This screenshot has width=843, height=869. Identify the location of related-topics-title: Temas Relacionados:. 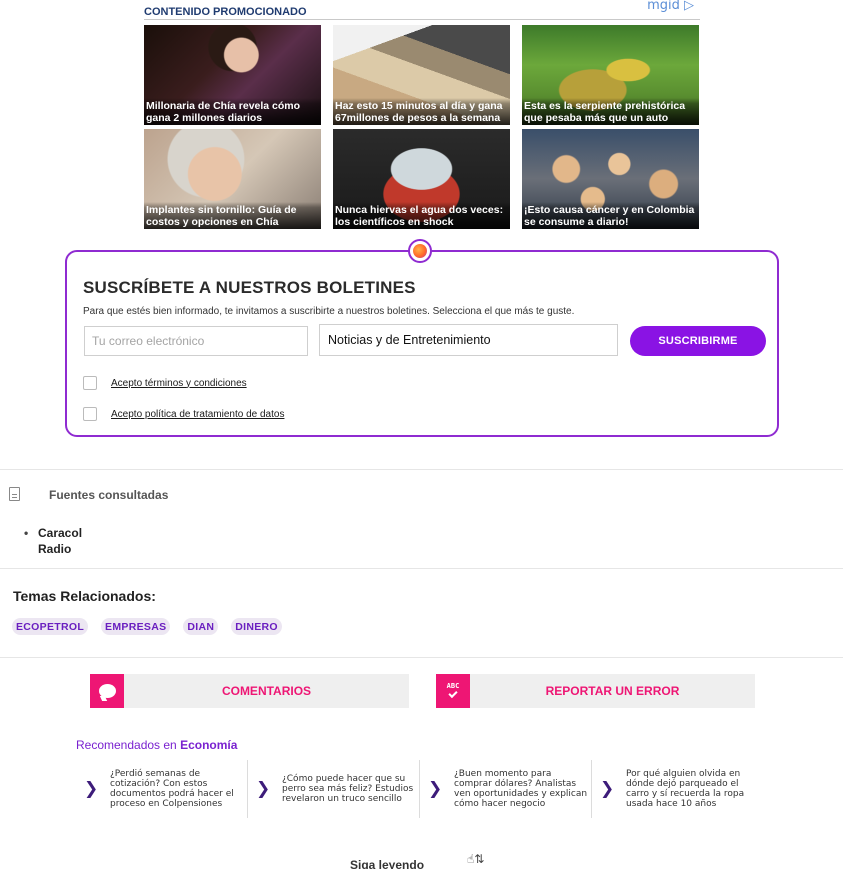
(84, 596).